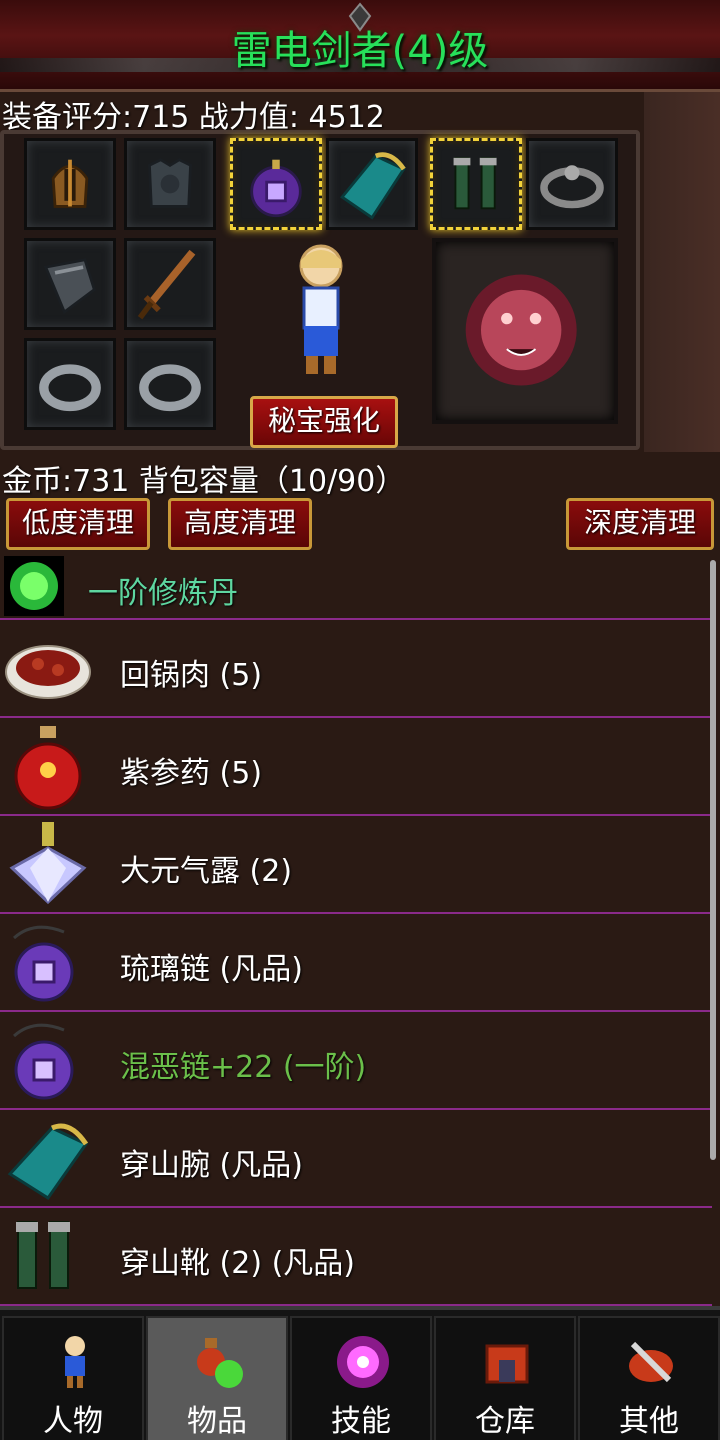 This screenshot has height=1440, width=720. What do you see at coordinates (75, 1362) in the screenshot?
I see `character-icon` at bounding box center [75, 1362].